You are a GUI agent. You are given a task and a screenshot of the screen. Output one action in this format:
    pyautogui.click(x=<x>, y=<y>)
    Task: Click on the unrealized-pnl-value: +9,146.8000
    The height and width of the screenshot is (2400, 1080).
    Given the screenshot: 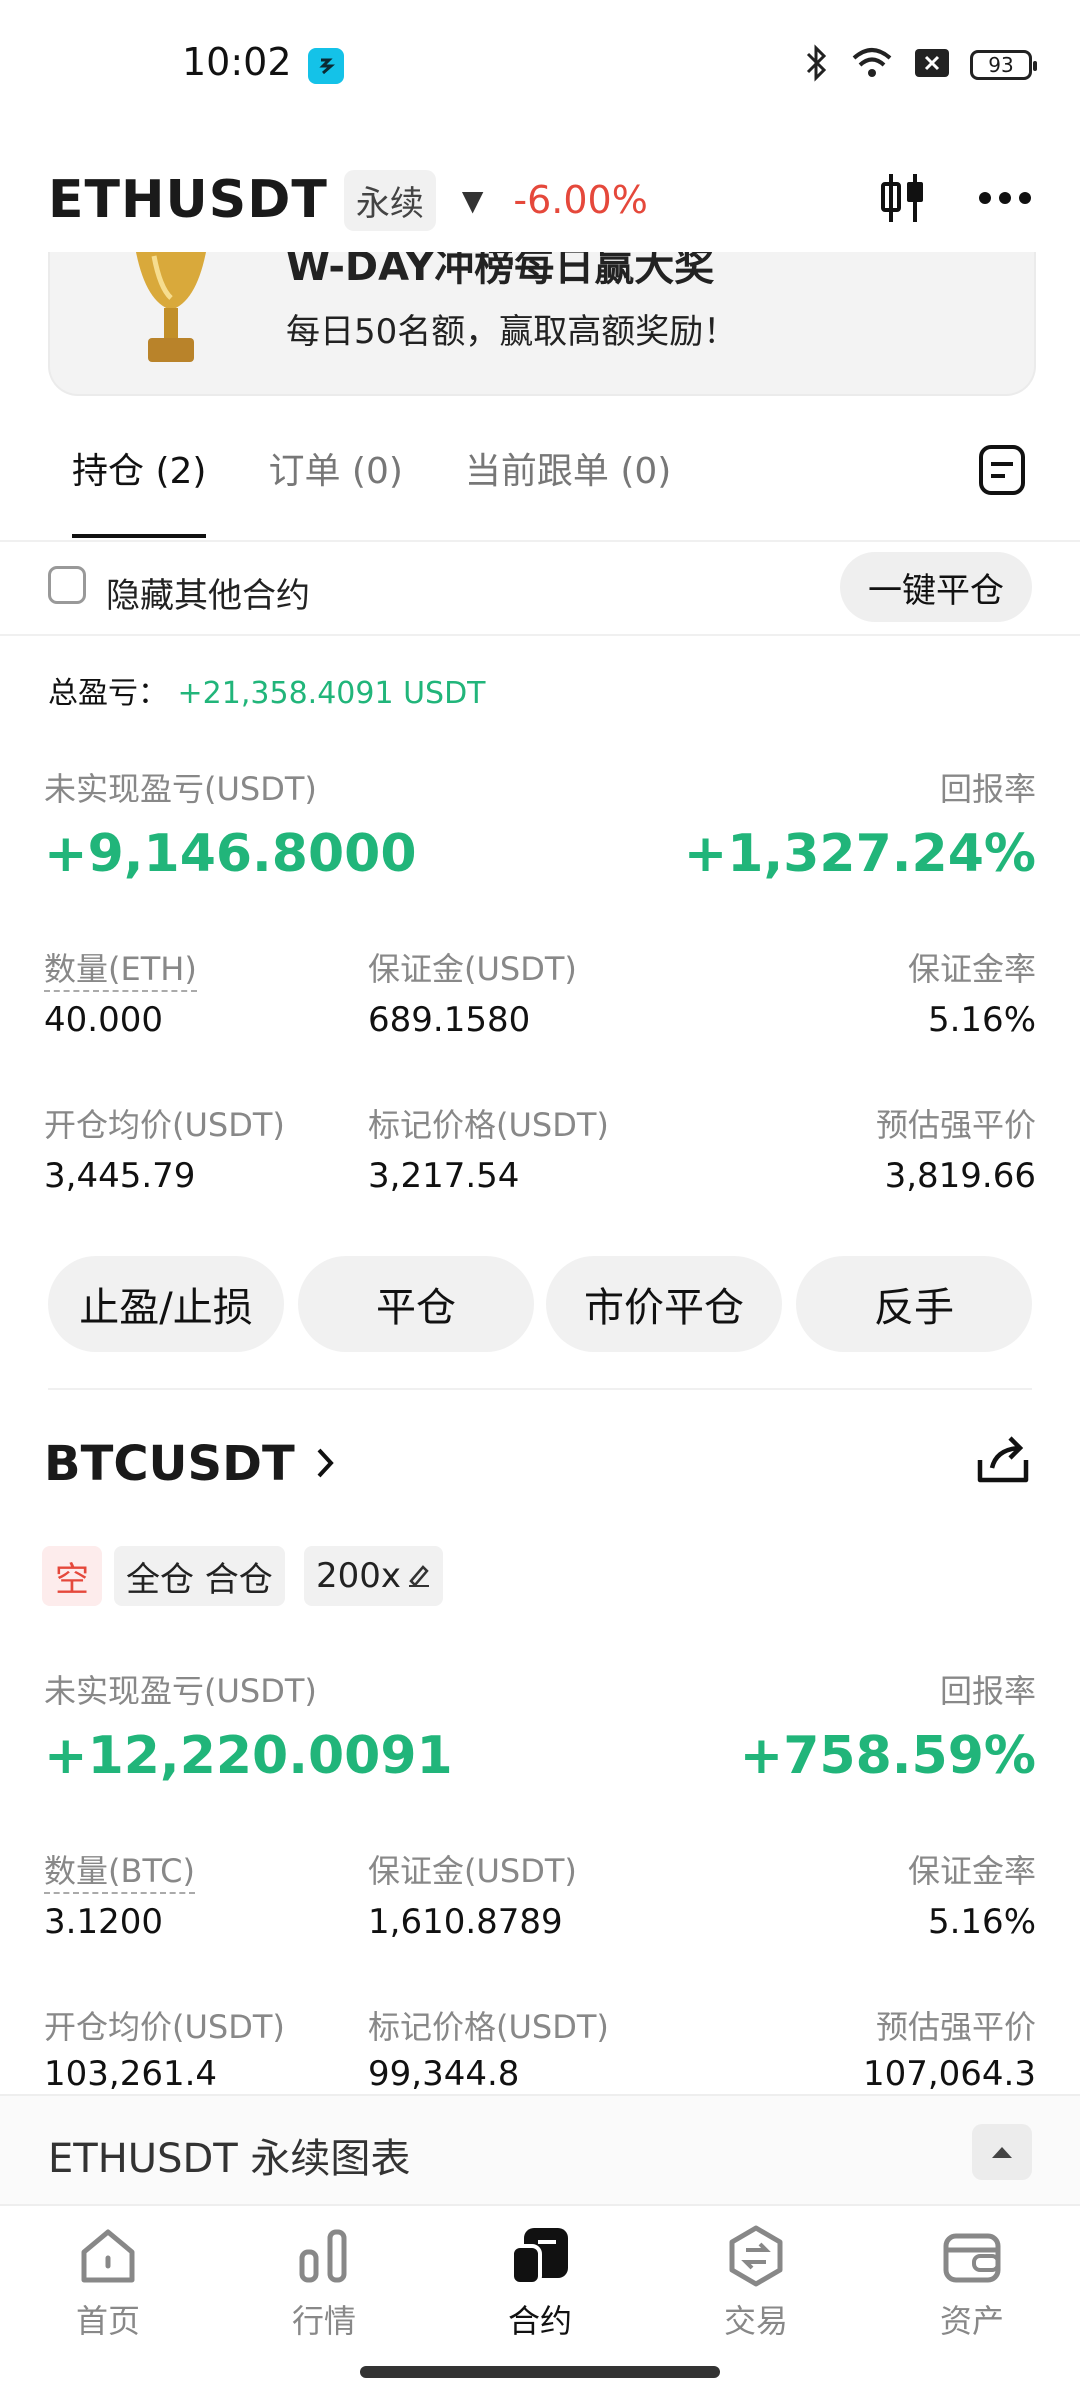 What is the action you would take?
    pyautogui.click(x=230, y=854)
    